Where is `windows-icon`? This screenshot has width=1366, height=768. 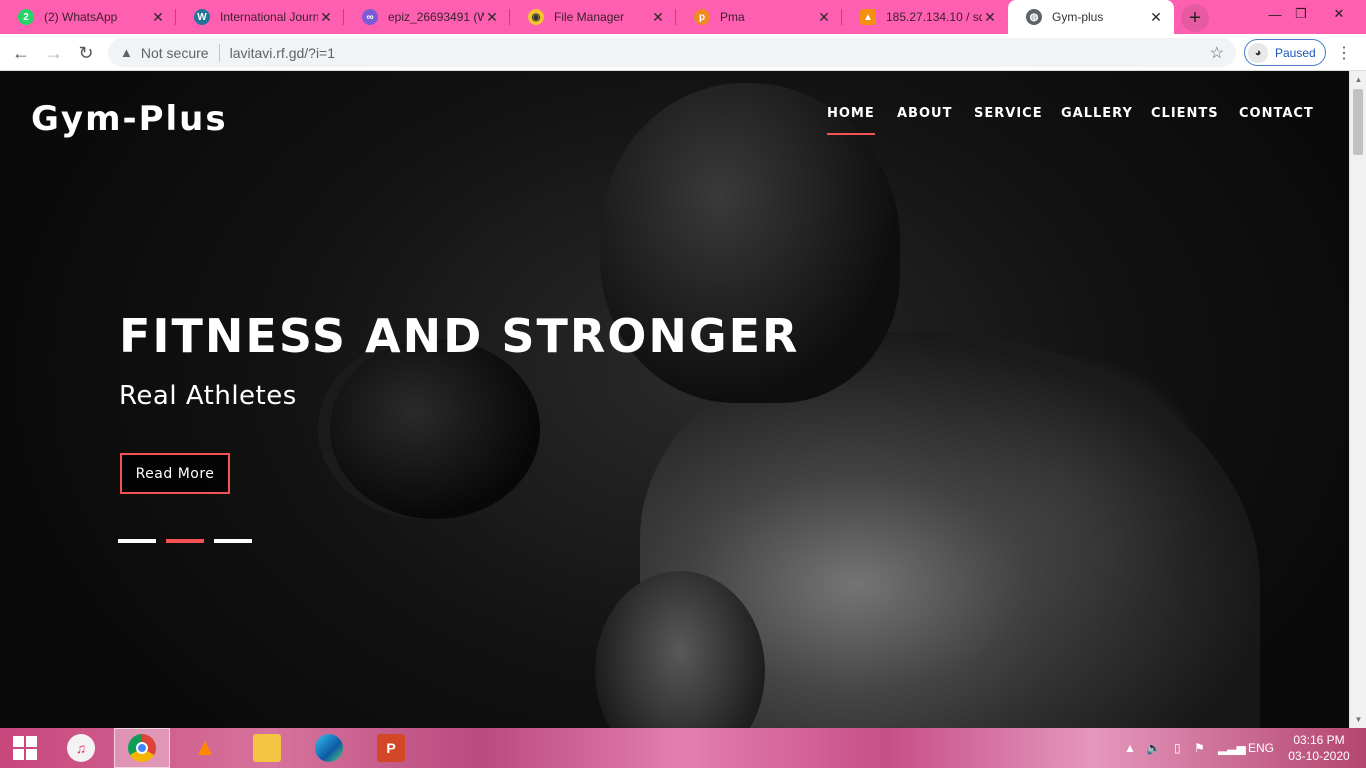 windows-icon is located at coordinates (25, 748).